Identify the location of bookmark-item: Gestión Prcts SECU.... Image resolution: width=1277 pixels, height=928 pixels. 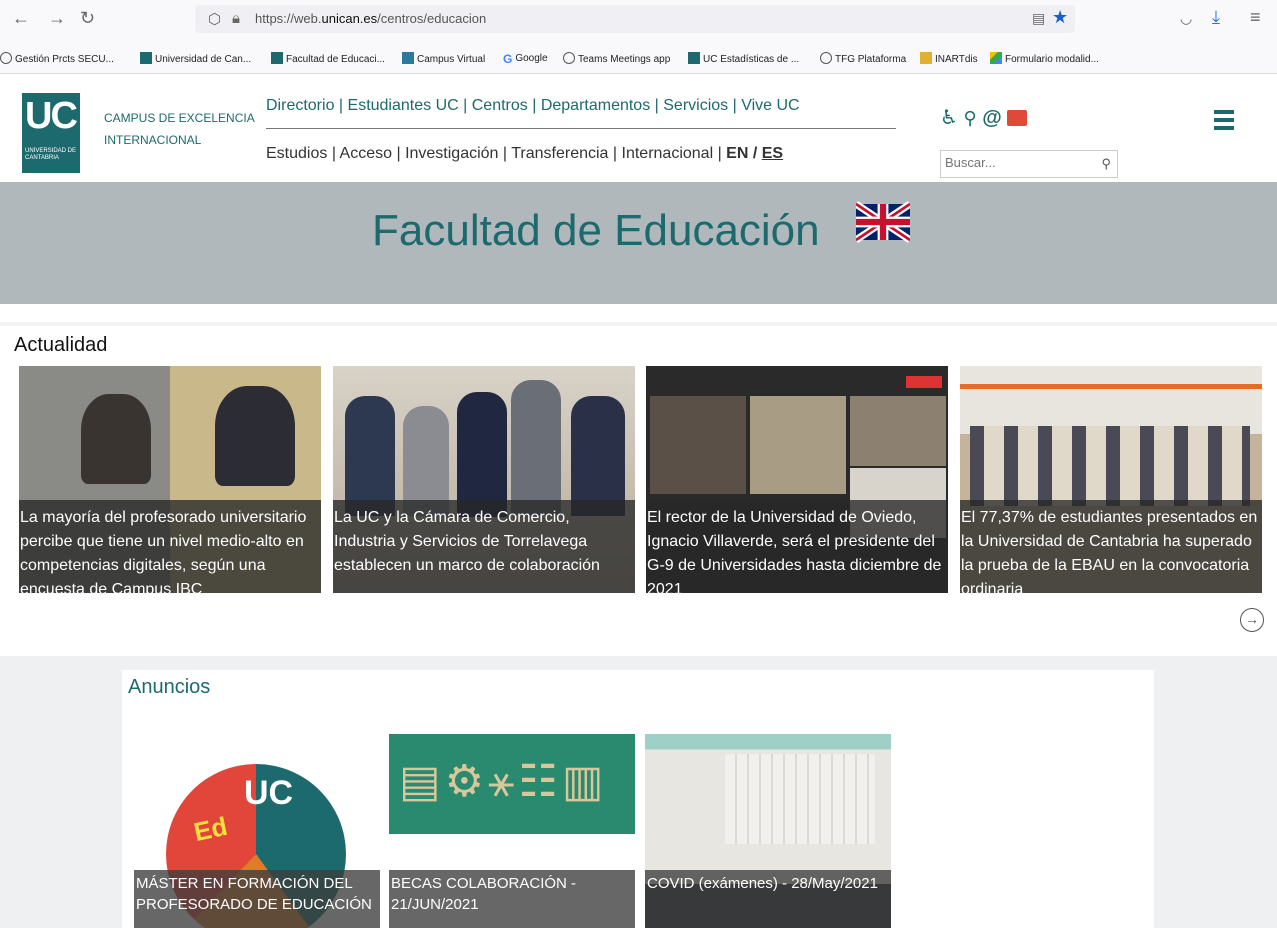
(57, 58).